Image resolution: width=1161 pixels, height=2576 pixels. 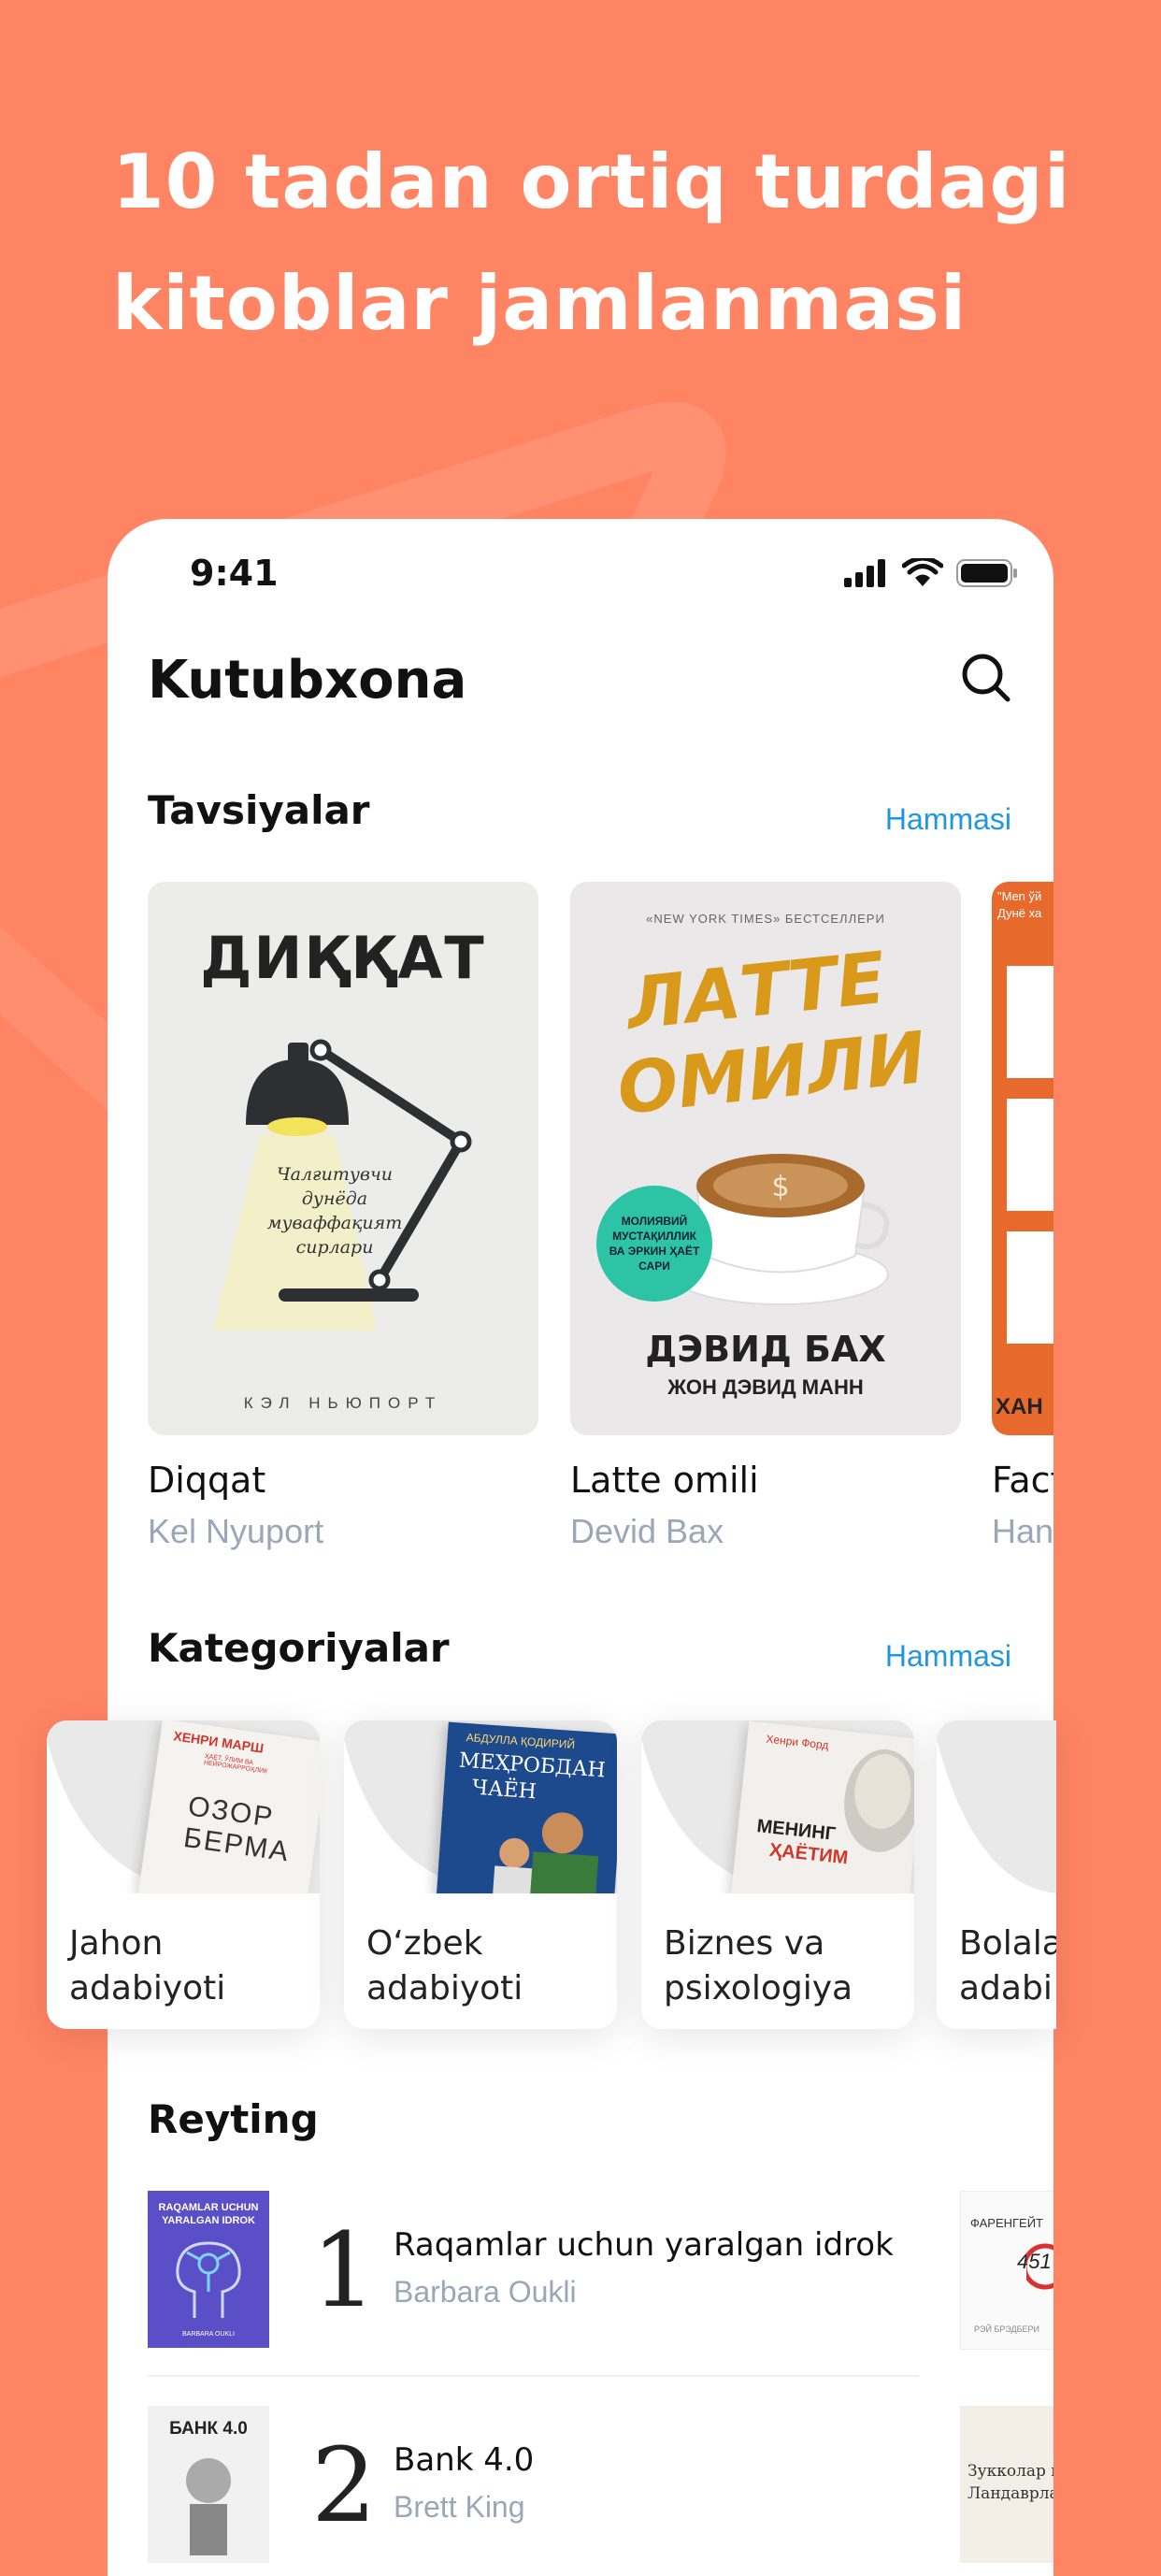 I want to click on cover-author: Хенри Форд, so click(x=797, y=1742).